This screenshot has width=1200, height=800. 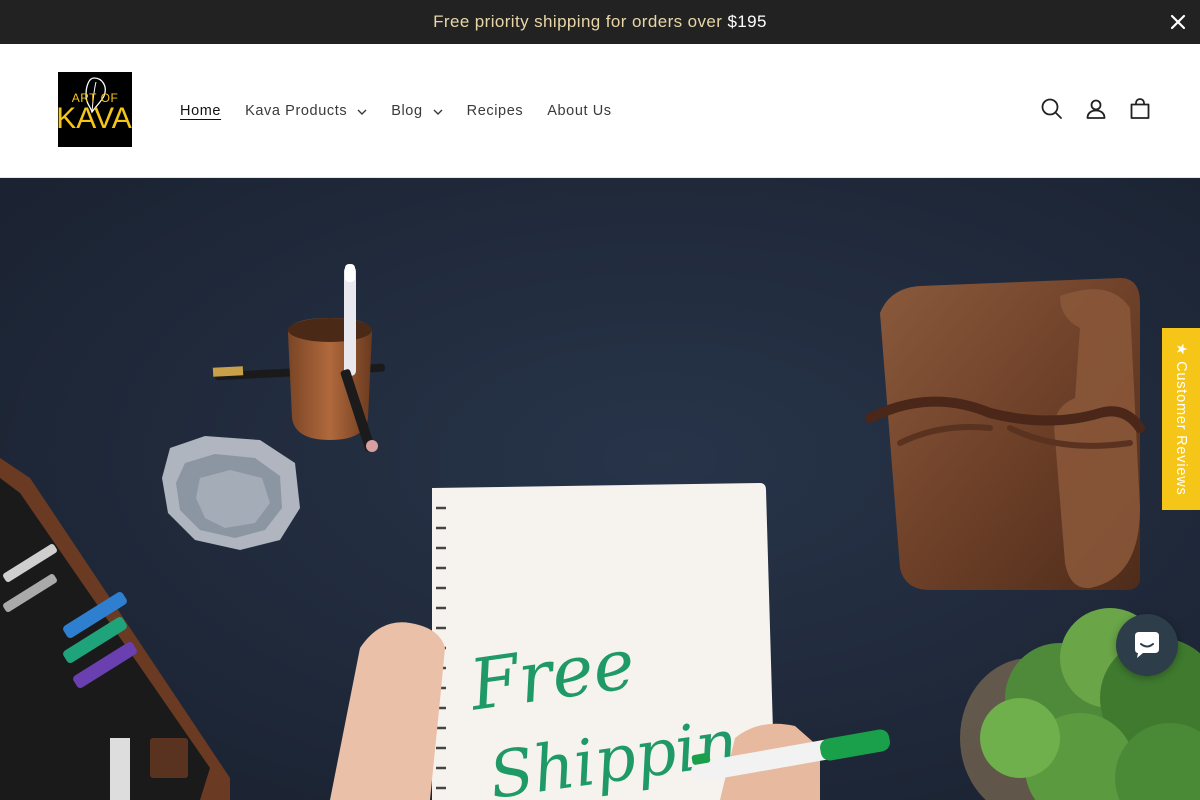 I want to click on logo-text-main: KAVA, so click(x=94, y=118).